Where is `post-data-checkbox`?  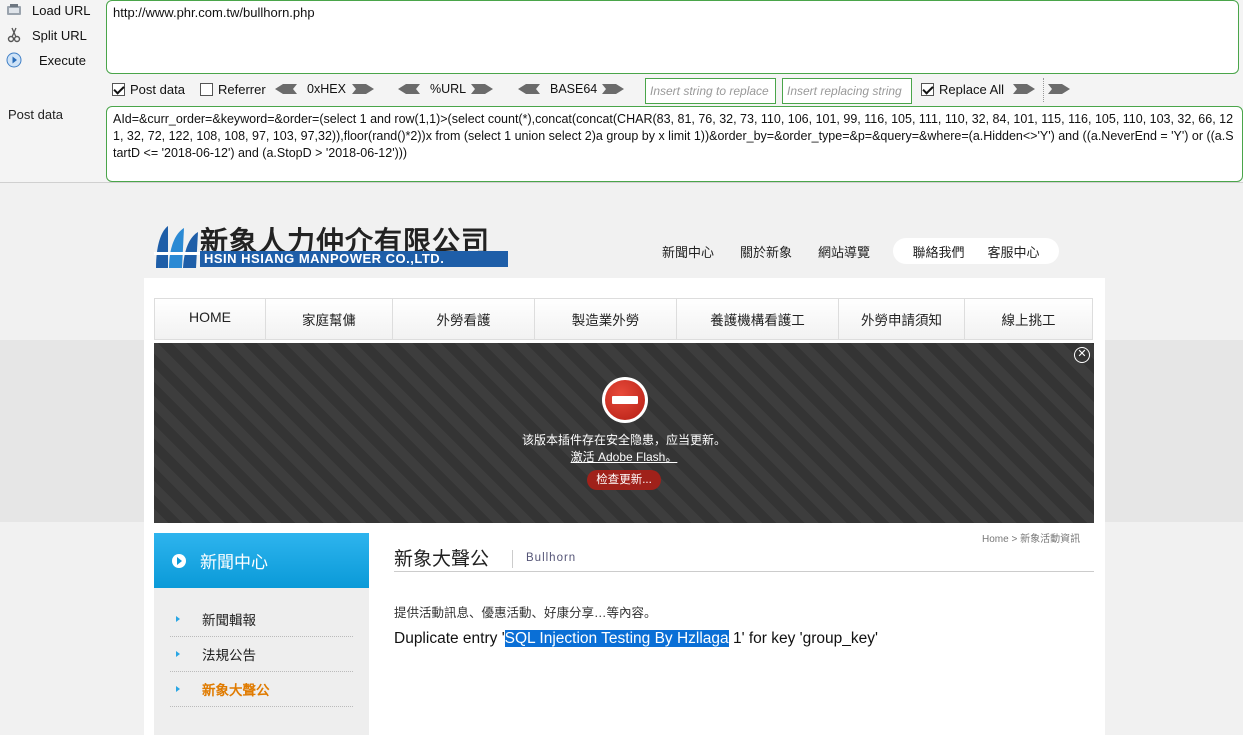
post-data-checkbox is located at coordinates (118, 89).